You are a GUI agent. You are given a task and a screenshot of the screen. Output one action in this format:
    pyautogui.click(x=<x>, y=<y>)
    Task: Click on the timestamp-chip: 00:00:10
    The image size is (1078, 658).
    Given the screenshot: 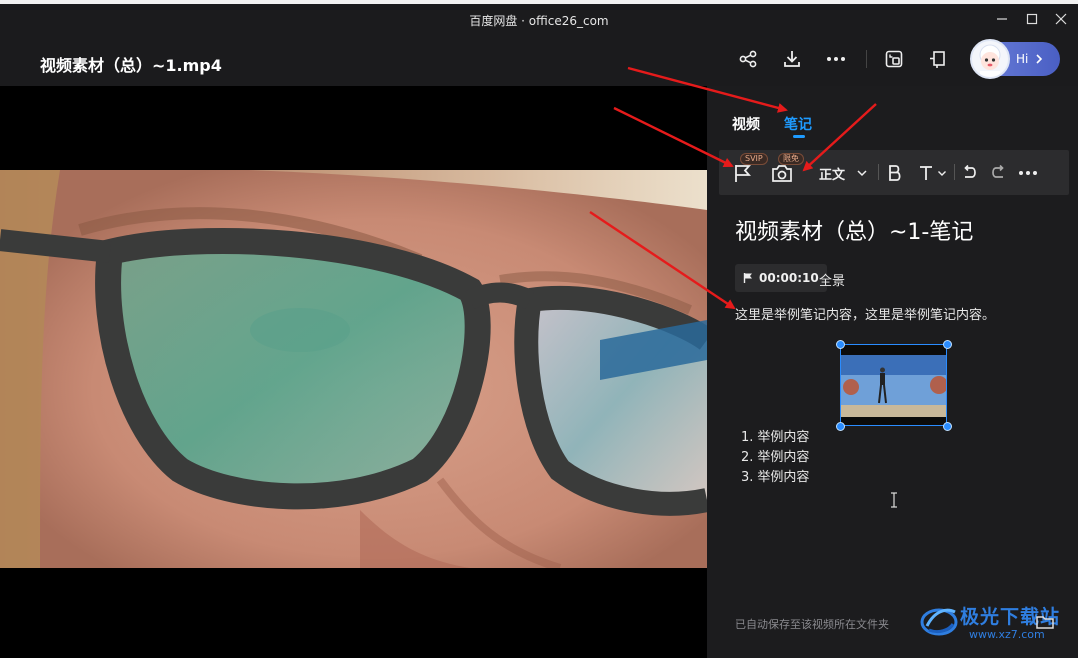 What is the action you would take?
    pyautogui.click(x=781, y=278)
    